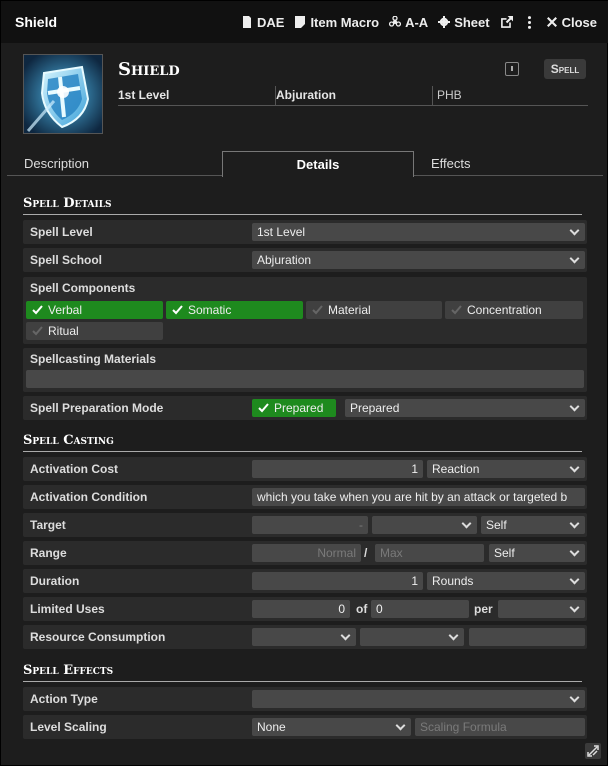  Describe the element at coordinates (302, 442) in the screenshot. I see `section-spell-casting: Spell Casting` at that location.